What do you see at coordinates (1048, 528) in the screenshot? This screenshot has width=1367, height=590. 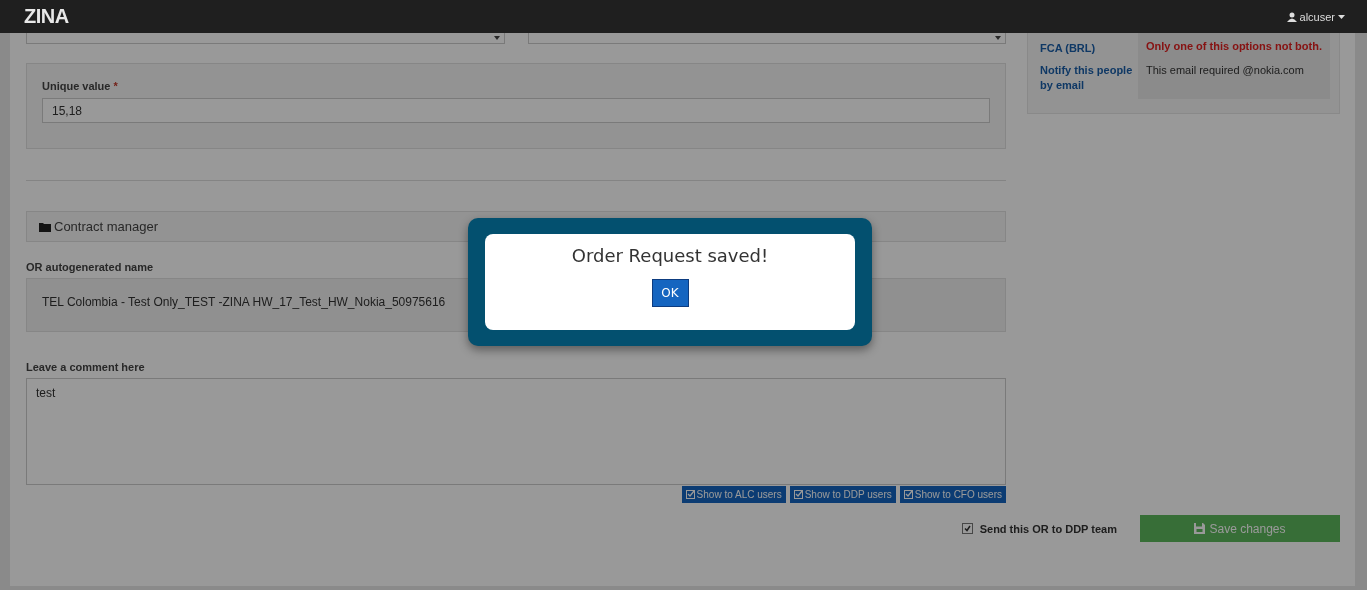 I see `checkbox-label: Send this OR to DDP team` at bounding box center [1048, 528].